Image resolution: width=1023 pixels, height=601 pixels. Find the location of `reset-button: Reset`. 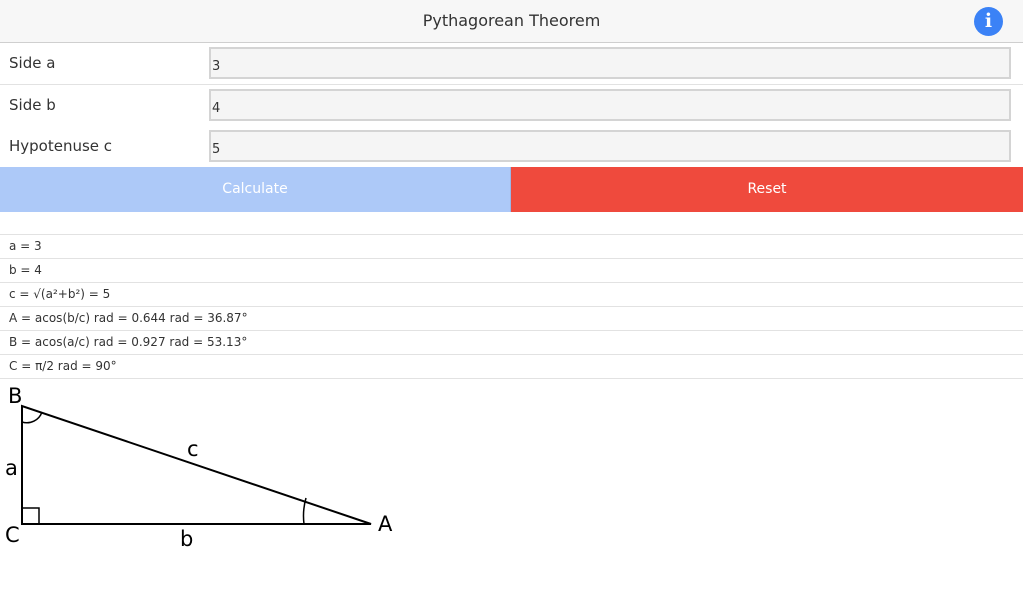

reset-button: Reset is located at coordinates (767, 189).